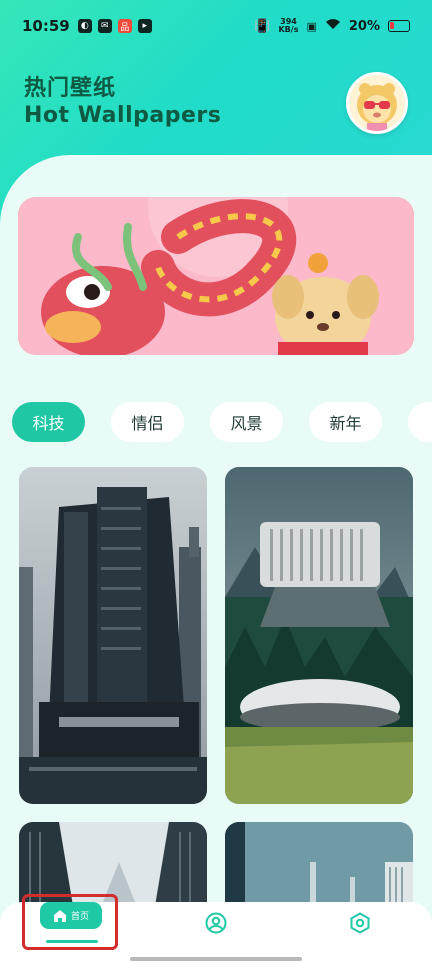  I want to click on battery-percent: 20%, so click(364, 26).